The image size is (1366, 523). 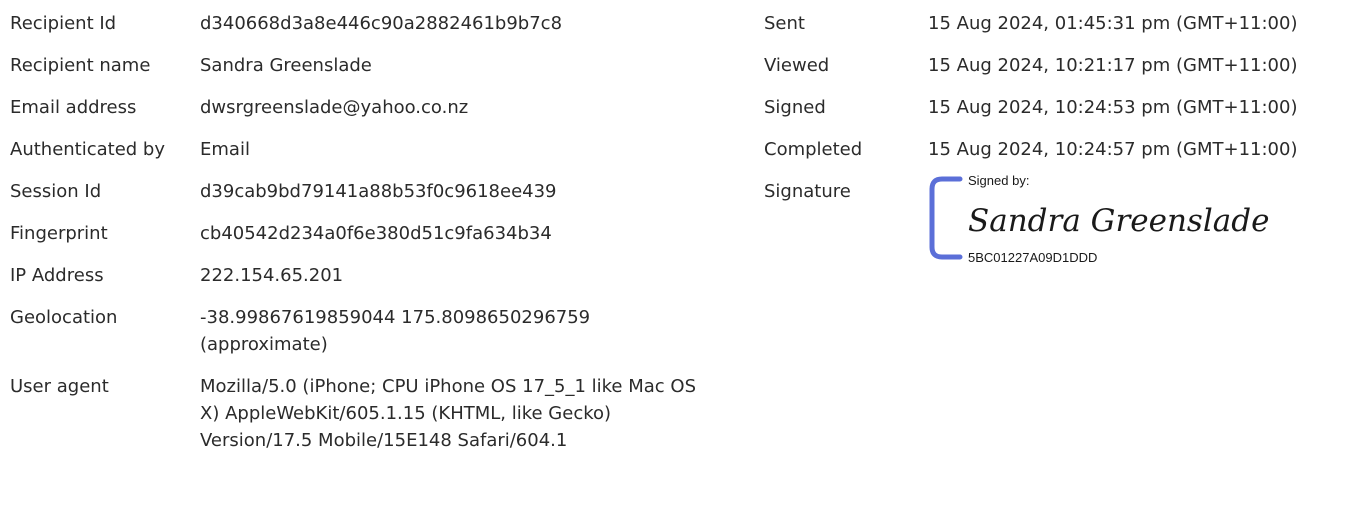 What do you see at coordinates (64, 317) in the screenshot?
I see `geolocation-label: Geolocation` at bounding box center [64, 317].